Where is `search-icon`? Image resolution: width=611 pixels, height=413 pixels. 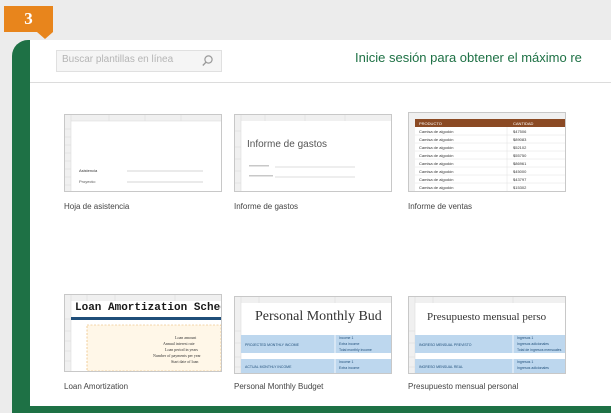
search-icon is located at coordinates (207, 60).